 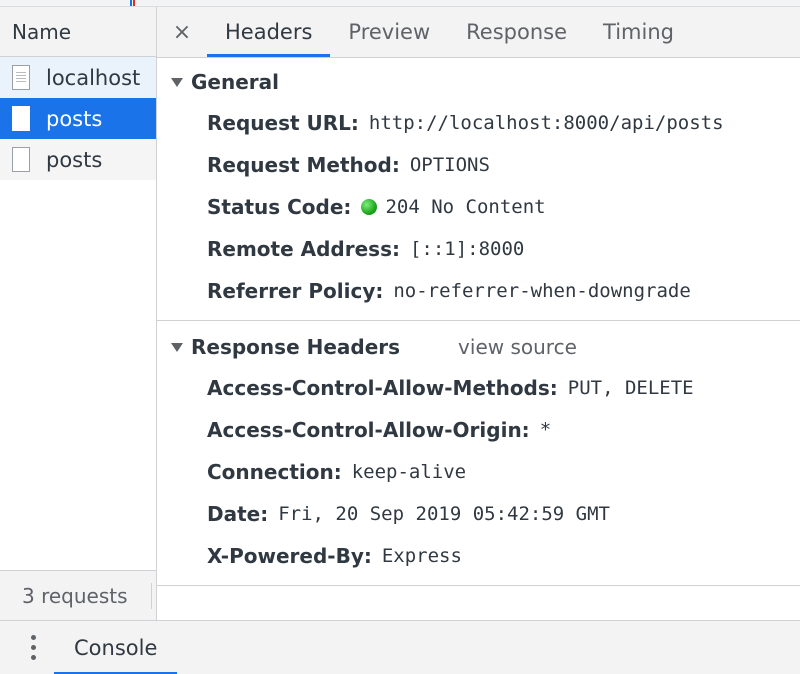 What do you see at coordinates (182, 32) in the screenshot?
I see `close-icon: ×` at bounding box center [182, 32].